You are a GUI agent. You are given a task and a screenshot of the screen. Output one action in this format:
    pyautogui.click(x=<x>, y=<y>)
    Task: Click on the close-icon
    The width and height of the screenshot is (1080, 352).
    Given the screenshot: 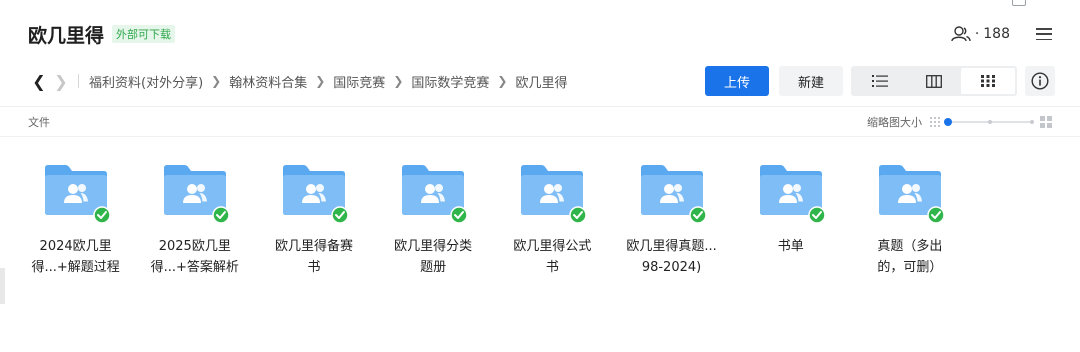 What is the action you would take?
    pyautogui.click(x=1059, y=2)
    